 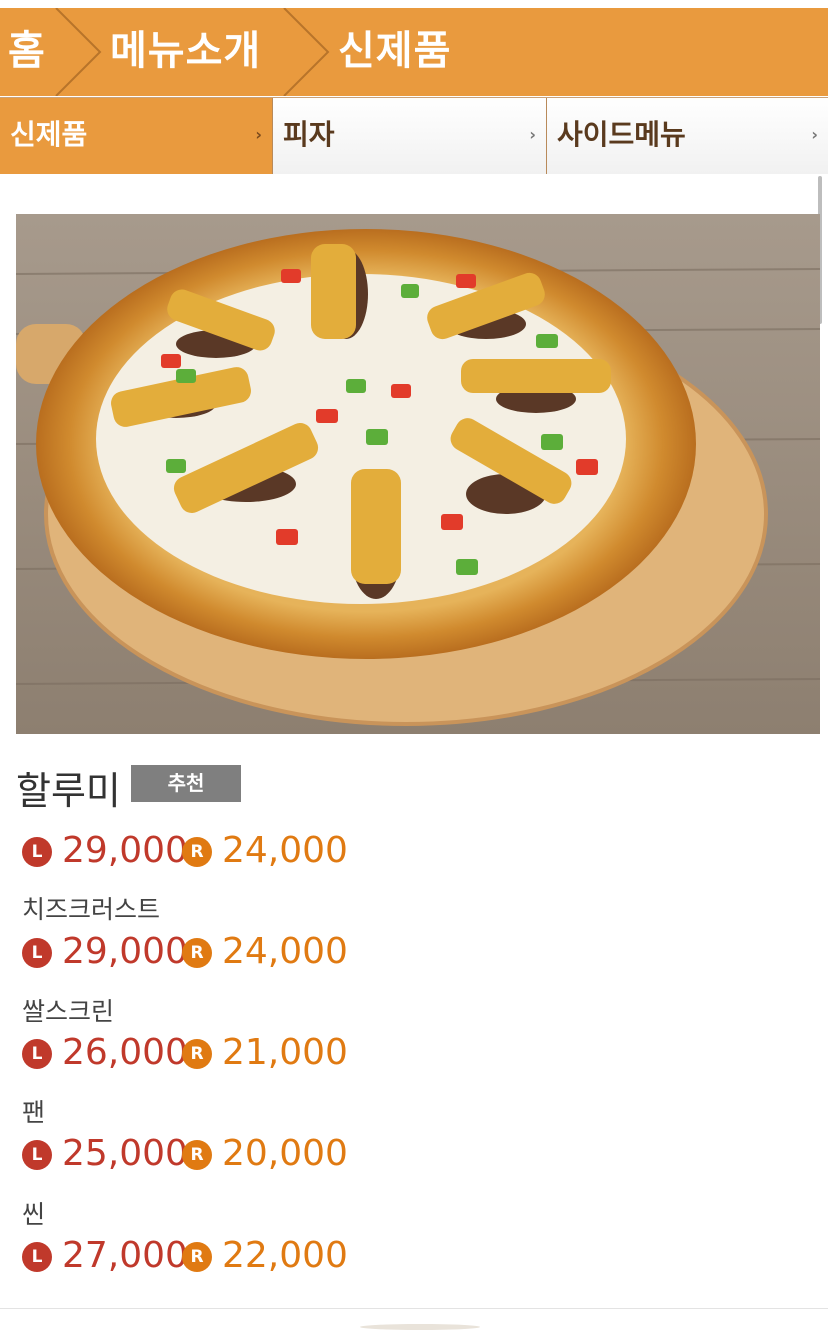 What do you see at coordinates (125, 1255) in the screenshot?
I see `price-large: 27,000` at bounding box center [125, 1255].